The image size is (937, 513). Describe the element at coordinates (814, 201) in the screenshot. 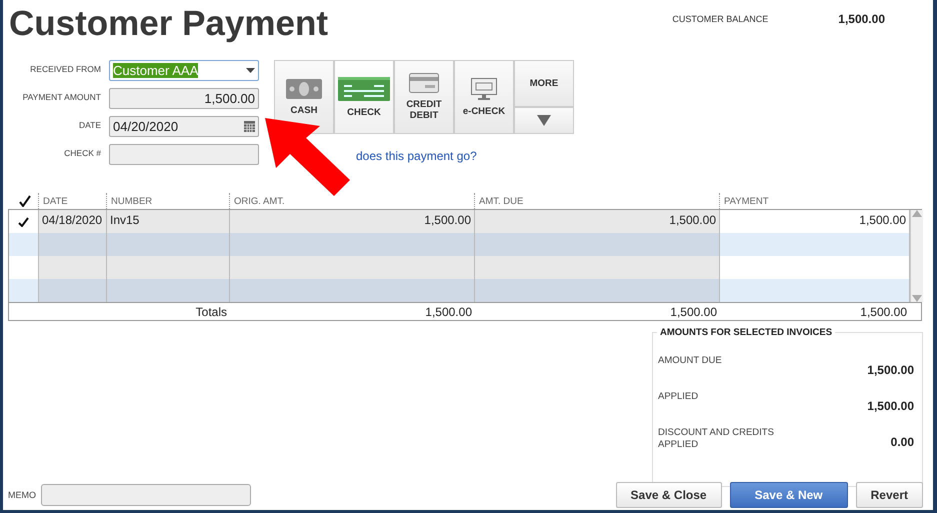

I see `column-header: PAYMENT` at that location.